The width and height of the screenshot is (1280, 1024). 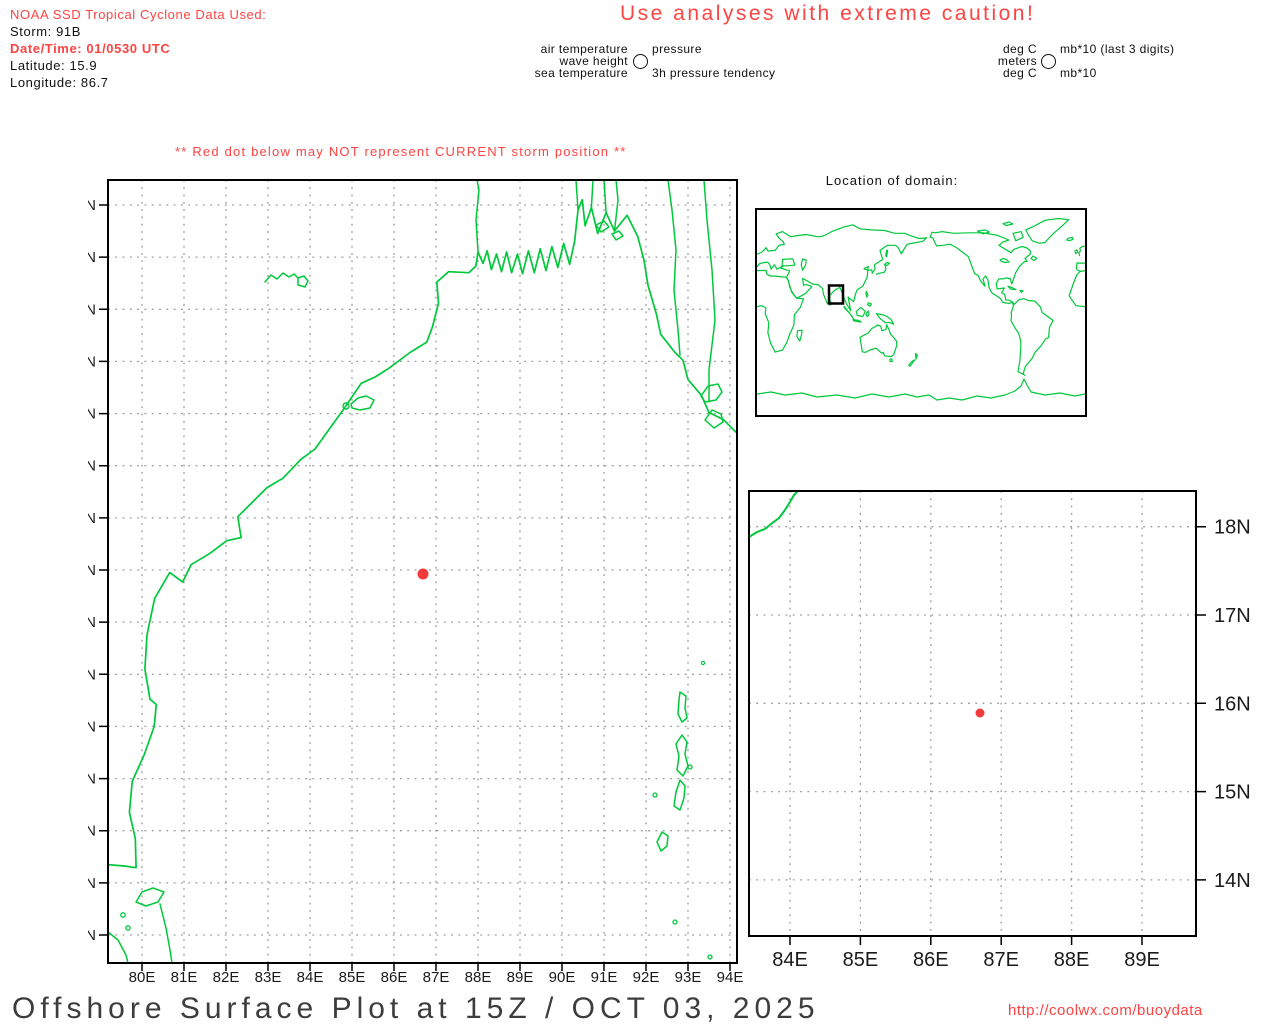 What do you see at coordinates (581, 73) in the screenshot?
I see `legend-sea-temperature: sea temperature` at bounding box center [581, 73].